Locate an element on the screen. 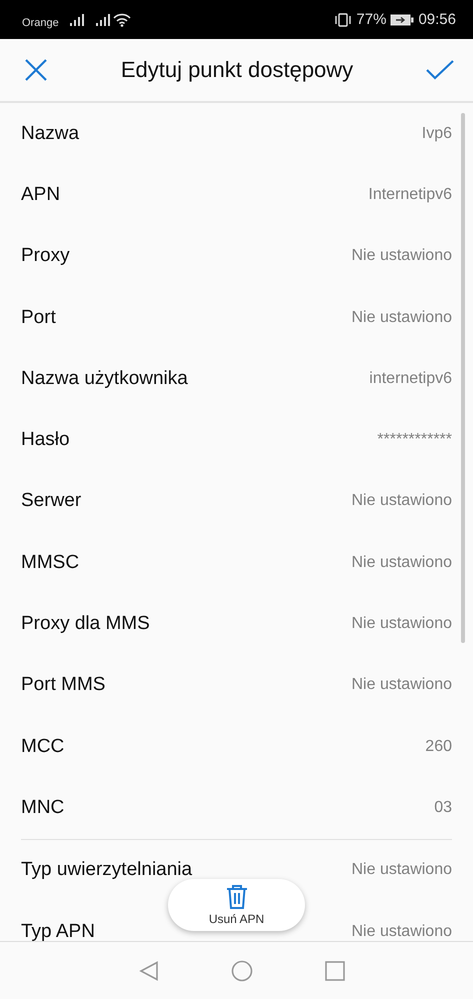  delete-apn-button: Usuń APN is located at coordinates (236, 905).